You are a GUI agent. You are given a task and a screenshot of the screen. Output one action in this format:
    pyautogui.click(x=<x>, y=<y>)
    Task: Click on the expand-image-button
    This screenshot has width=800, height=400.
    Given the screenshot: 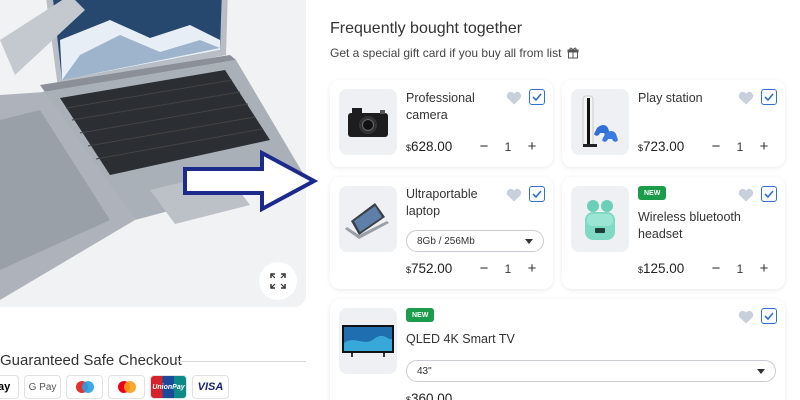 What is the action you would take?
    pyautogui.click(x=278, y=281)
    